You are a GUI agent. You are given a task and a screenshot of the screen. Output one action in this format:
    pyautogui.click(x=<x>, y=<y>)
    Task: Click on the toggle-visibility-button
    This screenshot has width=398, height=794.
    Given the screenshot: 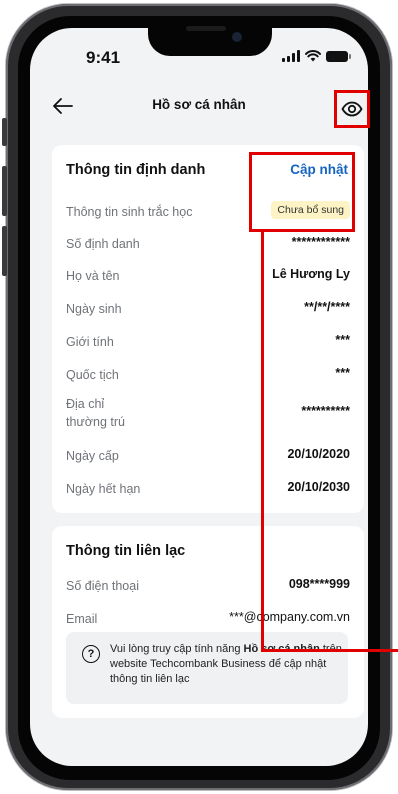 What is the action you would take?
    pyautogui.click(x=352, y=109)
    